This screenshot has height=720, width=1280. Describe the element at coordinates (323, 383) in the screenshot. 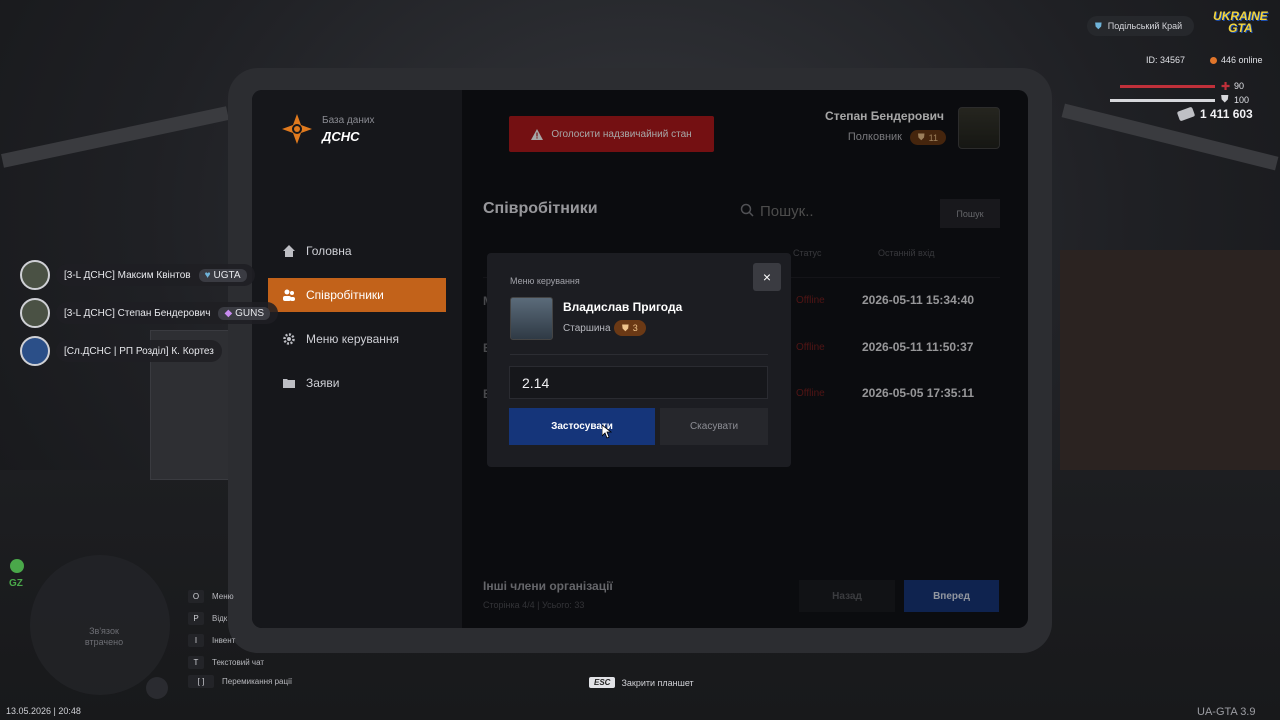

I see `sidebar-item-label: Заяви` at that location.